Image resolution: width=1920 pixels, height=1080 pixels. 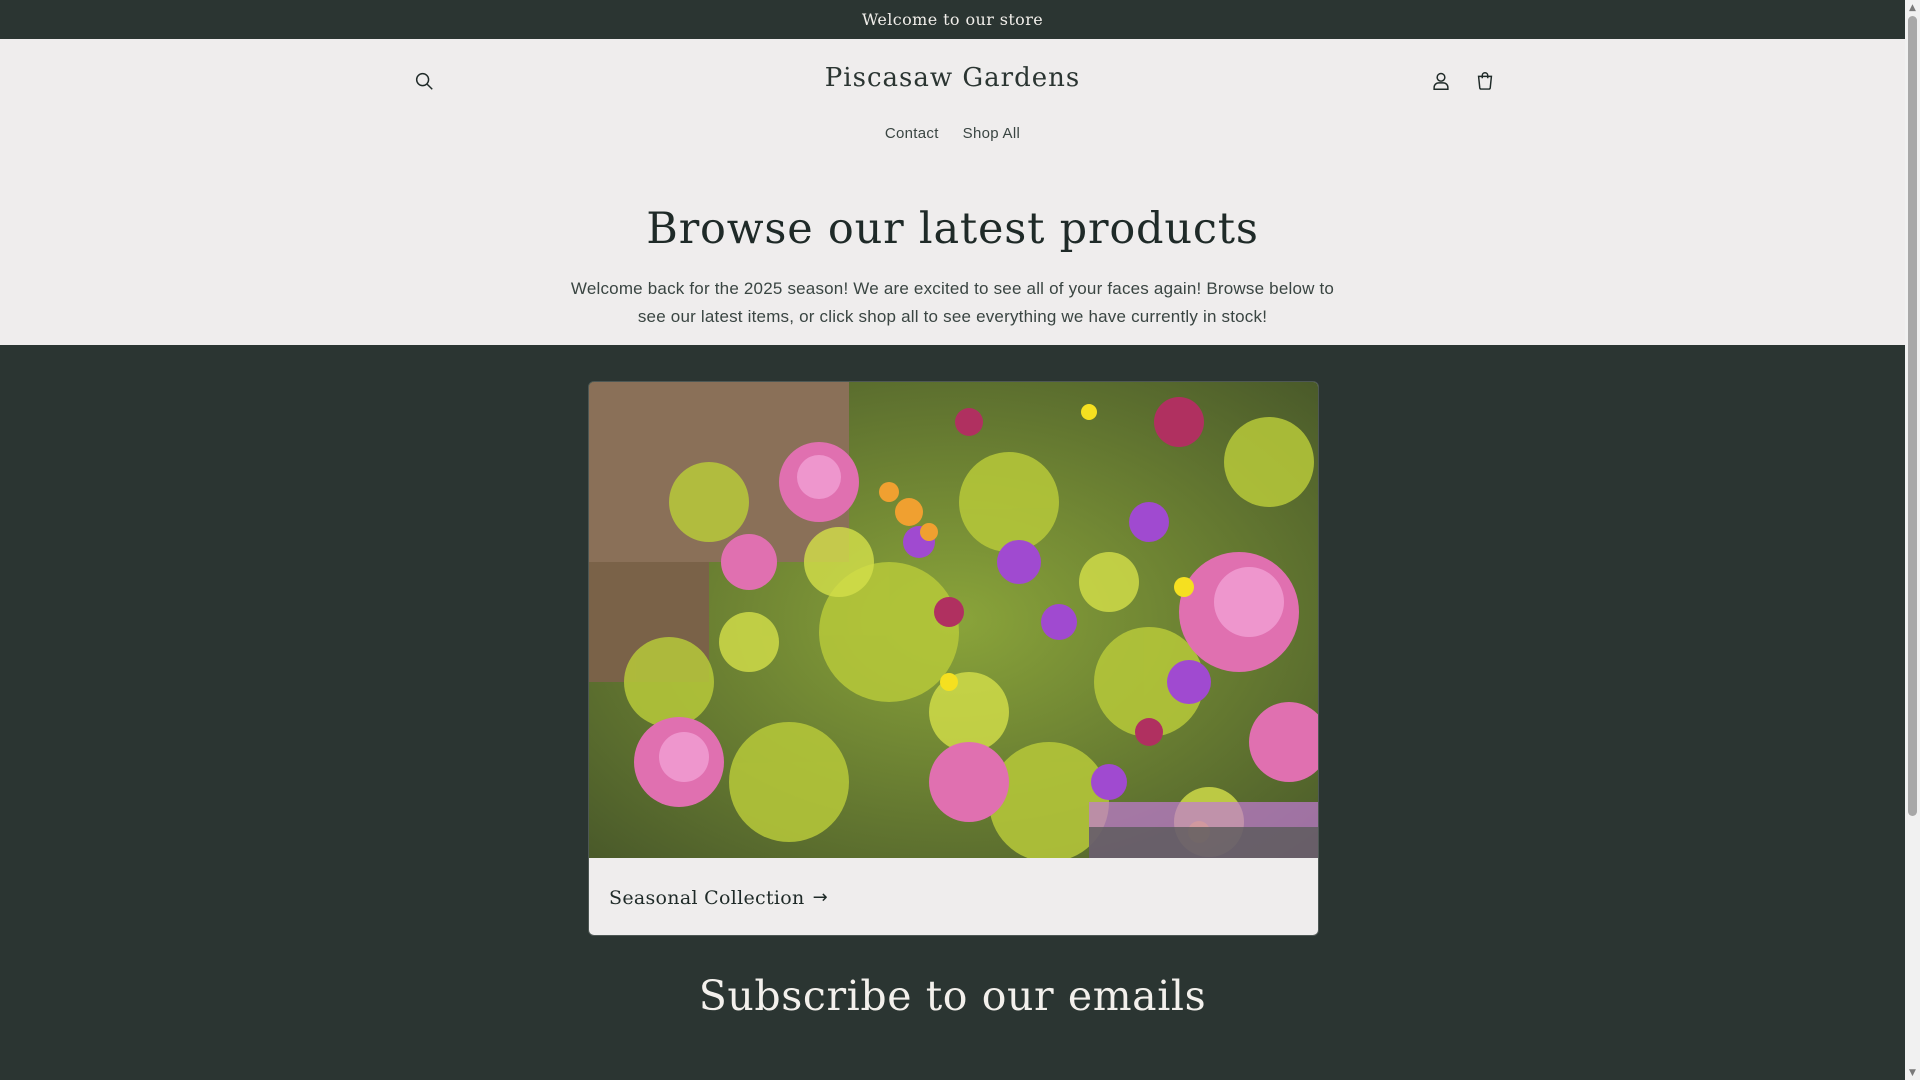 What do you see at coordinates (1912, 1072) in the screenshot?
I see `scroll-down-arrow-icon: ▼` at bounding box center [1912, 1072].